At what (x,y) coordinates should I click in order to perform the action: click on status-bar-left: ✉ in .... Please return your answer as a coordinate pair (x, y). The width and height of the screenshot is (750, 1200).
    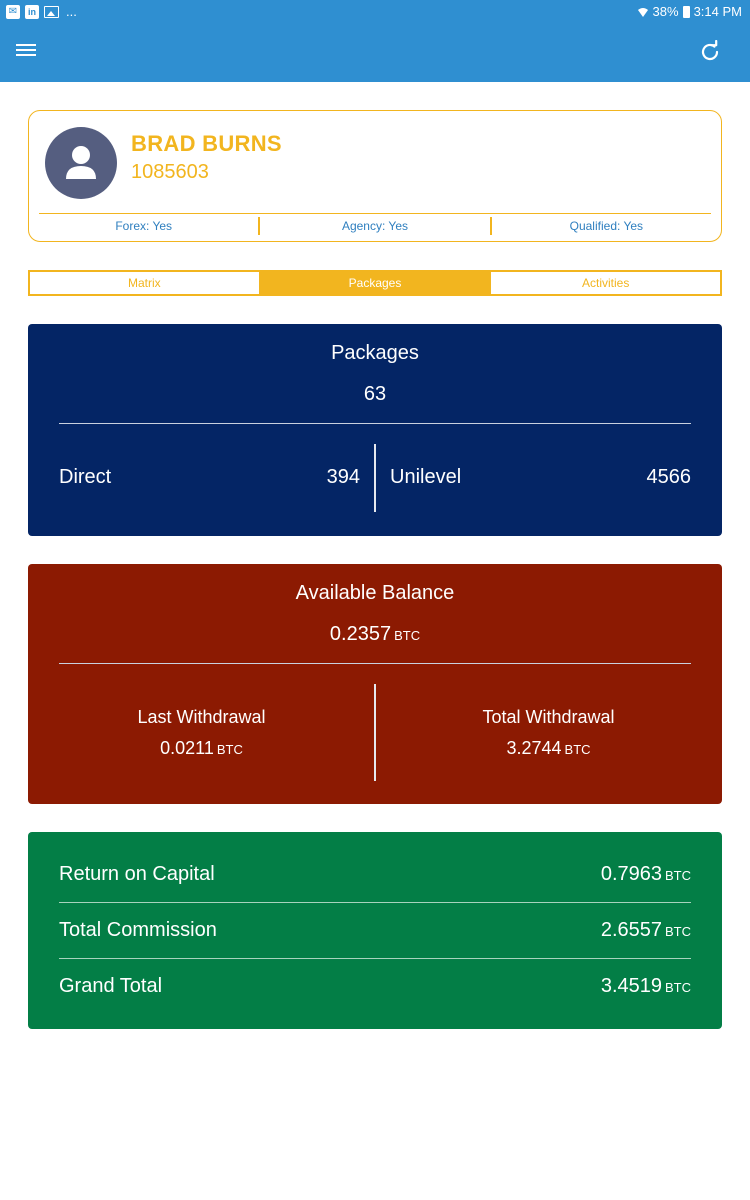
    Looking at the image, I should click on (41, 11).